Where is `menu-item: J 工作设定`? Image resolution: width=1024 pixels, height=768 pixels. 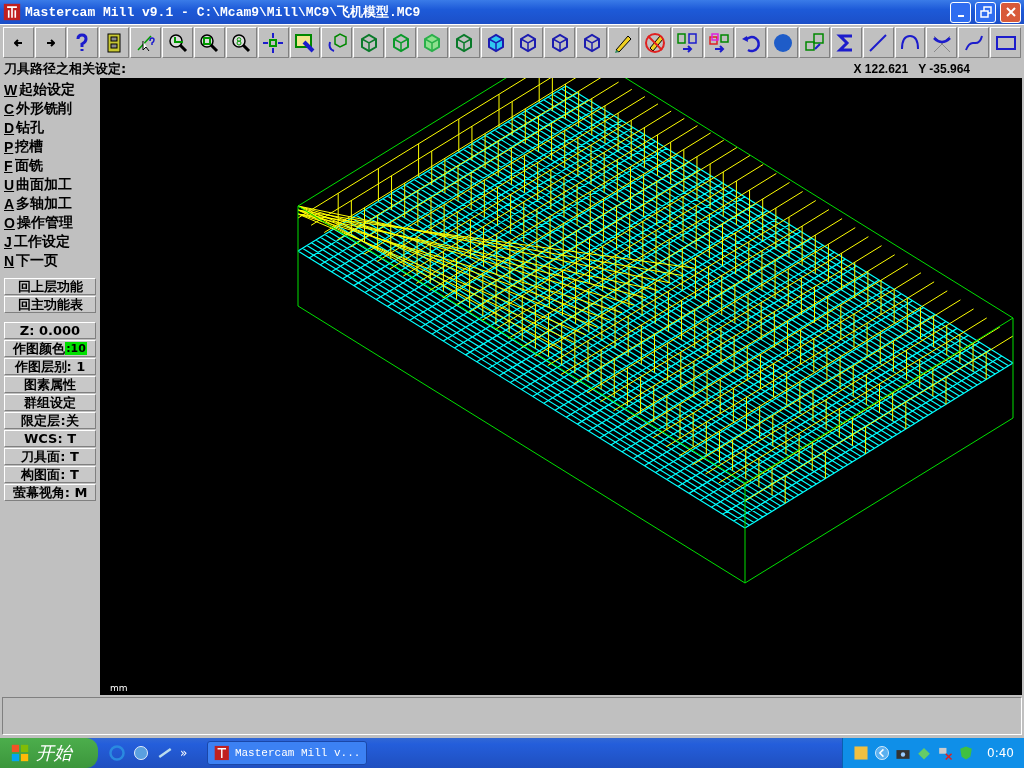 menu-item: J 工作设定 is located at coordinates (50, 241).